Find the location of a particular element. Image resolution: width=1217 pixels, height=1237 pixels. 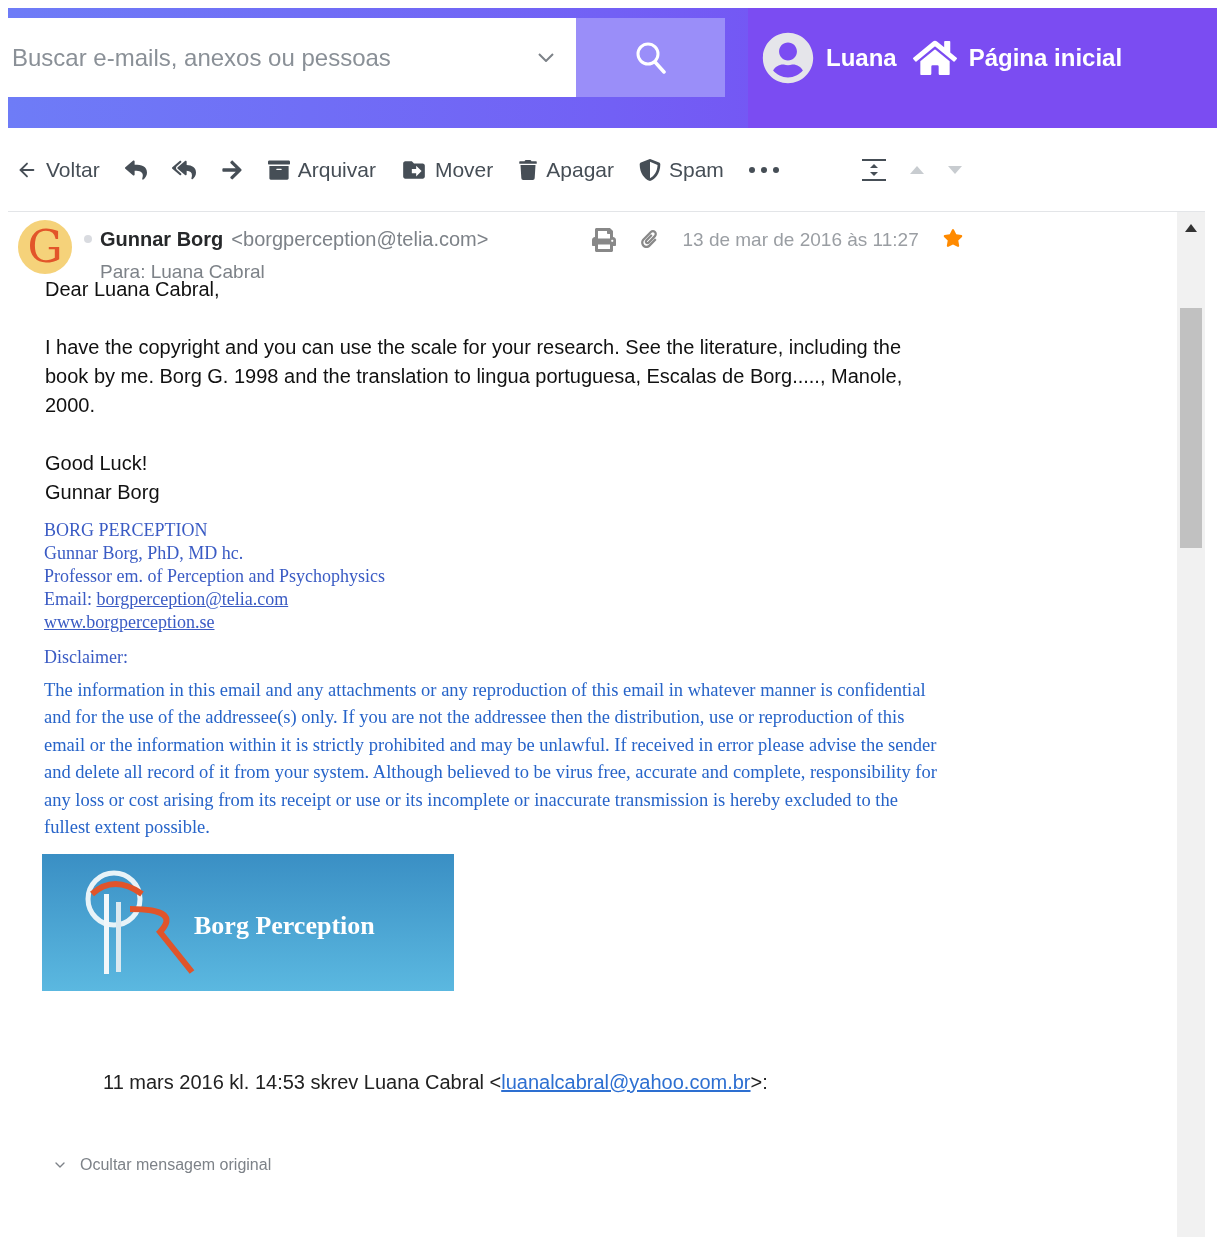

archive-icon is located at coordinates (278, 169).